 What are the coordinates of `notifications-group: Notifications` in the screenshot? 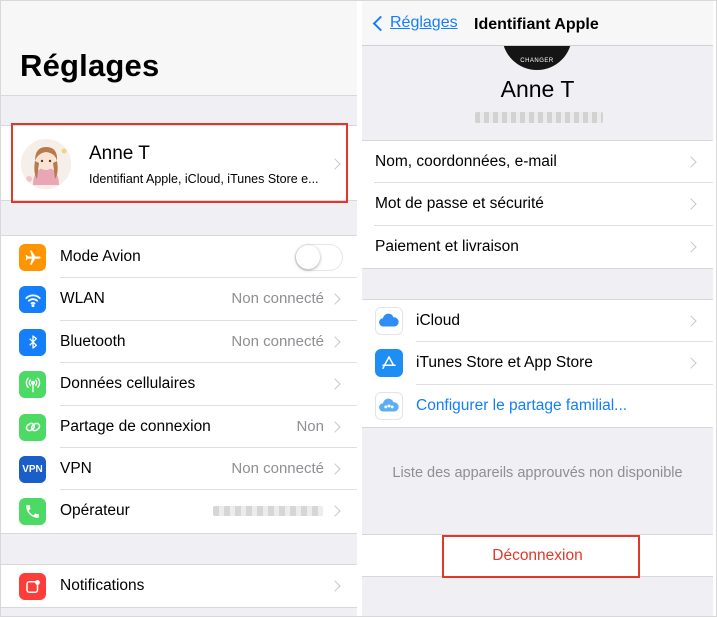 It's located at (178, 586).